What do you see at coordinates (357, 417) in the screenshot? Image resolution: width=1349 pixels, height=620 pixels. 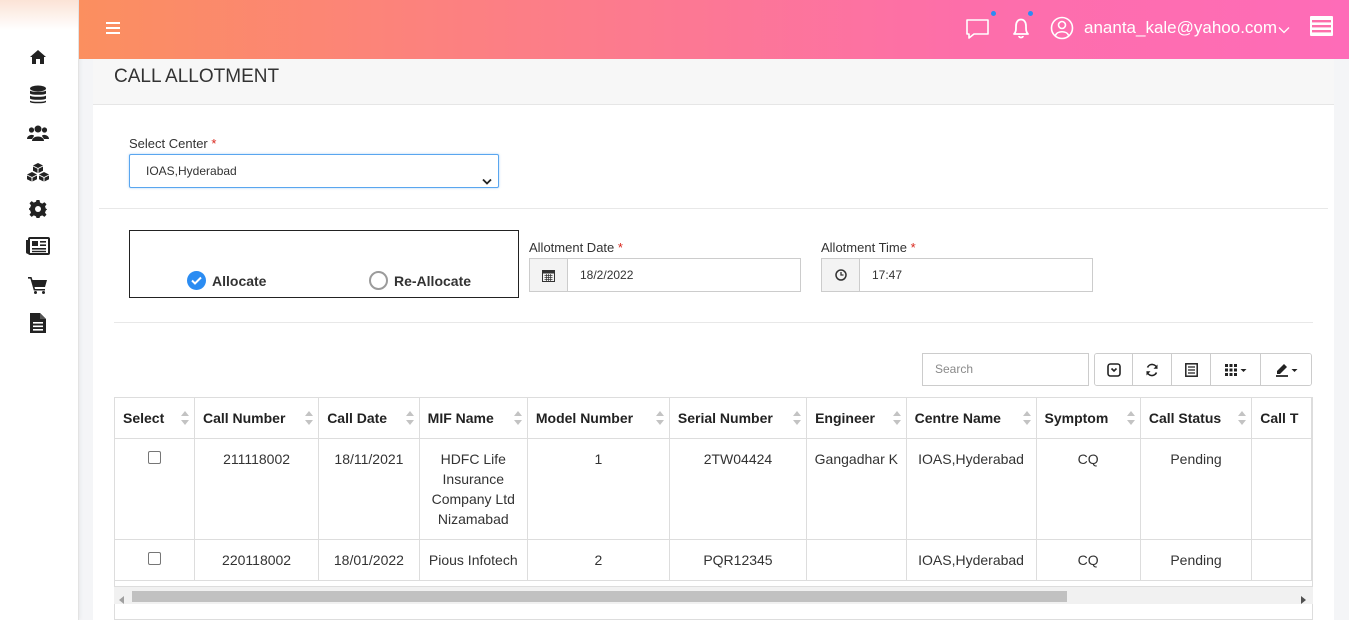 I see `column-header-label: Call Date` at bounding box center [357, 417].